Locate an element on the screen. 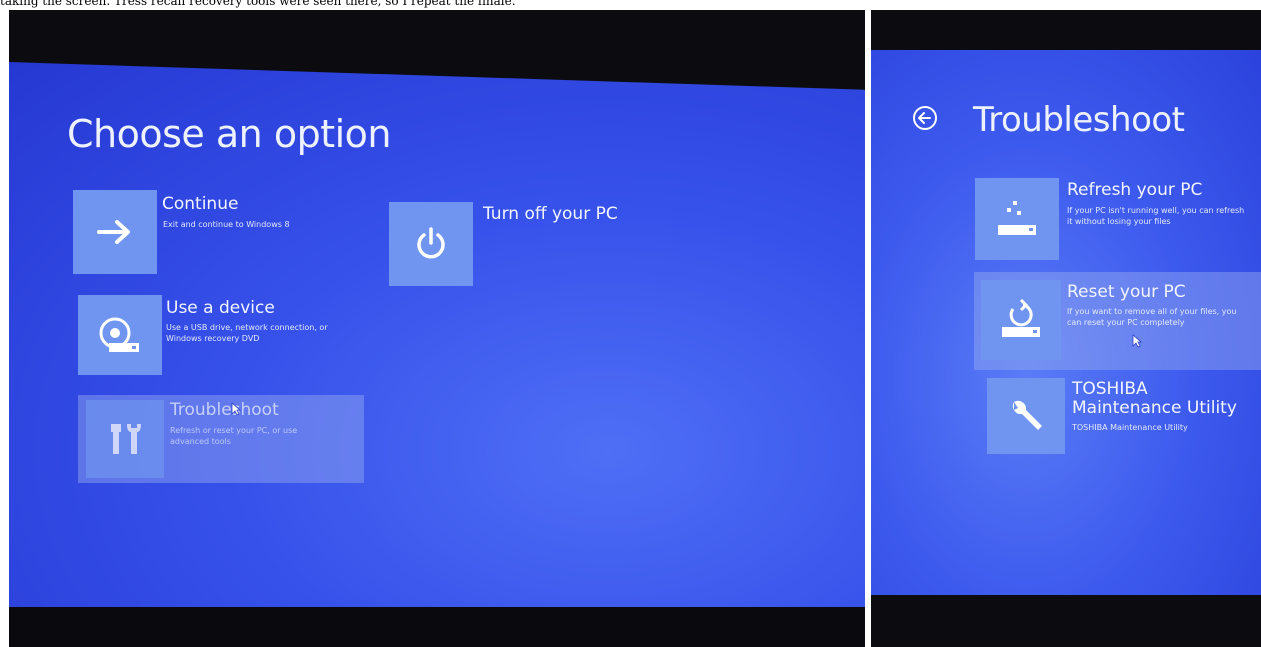 The height and width of the screenshot is (647, 1261). power-icon is located at coordinates (431, 244).